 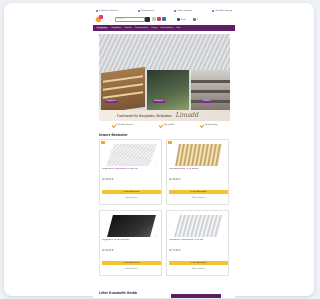 I want to click on info-item: Sicher einkaufen, so click(x=183, y=10).